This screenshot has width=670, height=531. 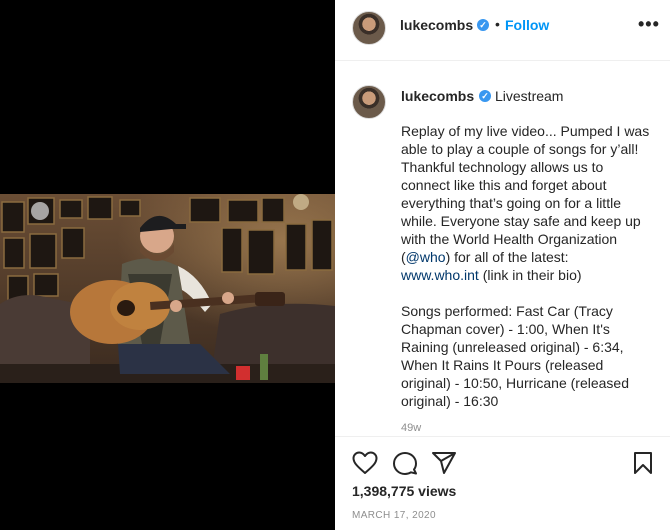 What do you see at coordinates (365, 463) in the screenshot?
I see `heart-icon` at bounding box center [365, 463].